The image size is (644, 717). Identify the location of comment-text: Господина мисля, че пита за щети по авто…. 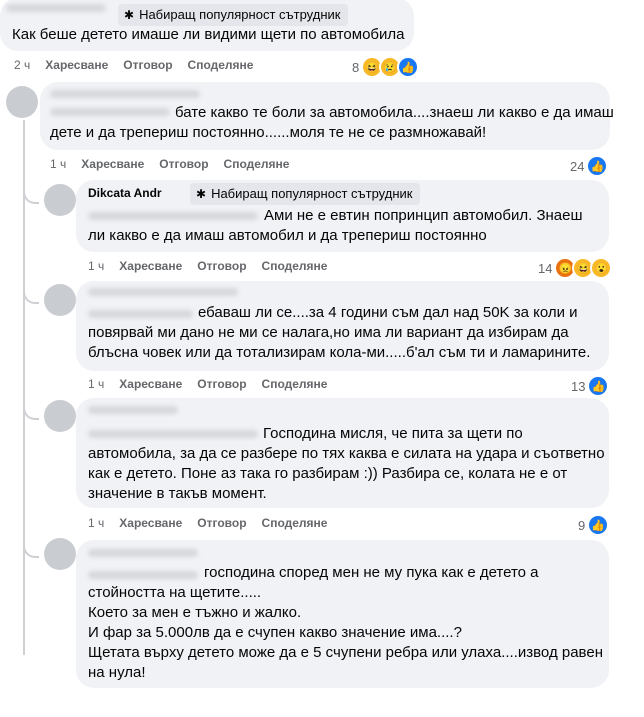
(346, 463).